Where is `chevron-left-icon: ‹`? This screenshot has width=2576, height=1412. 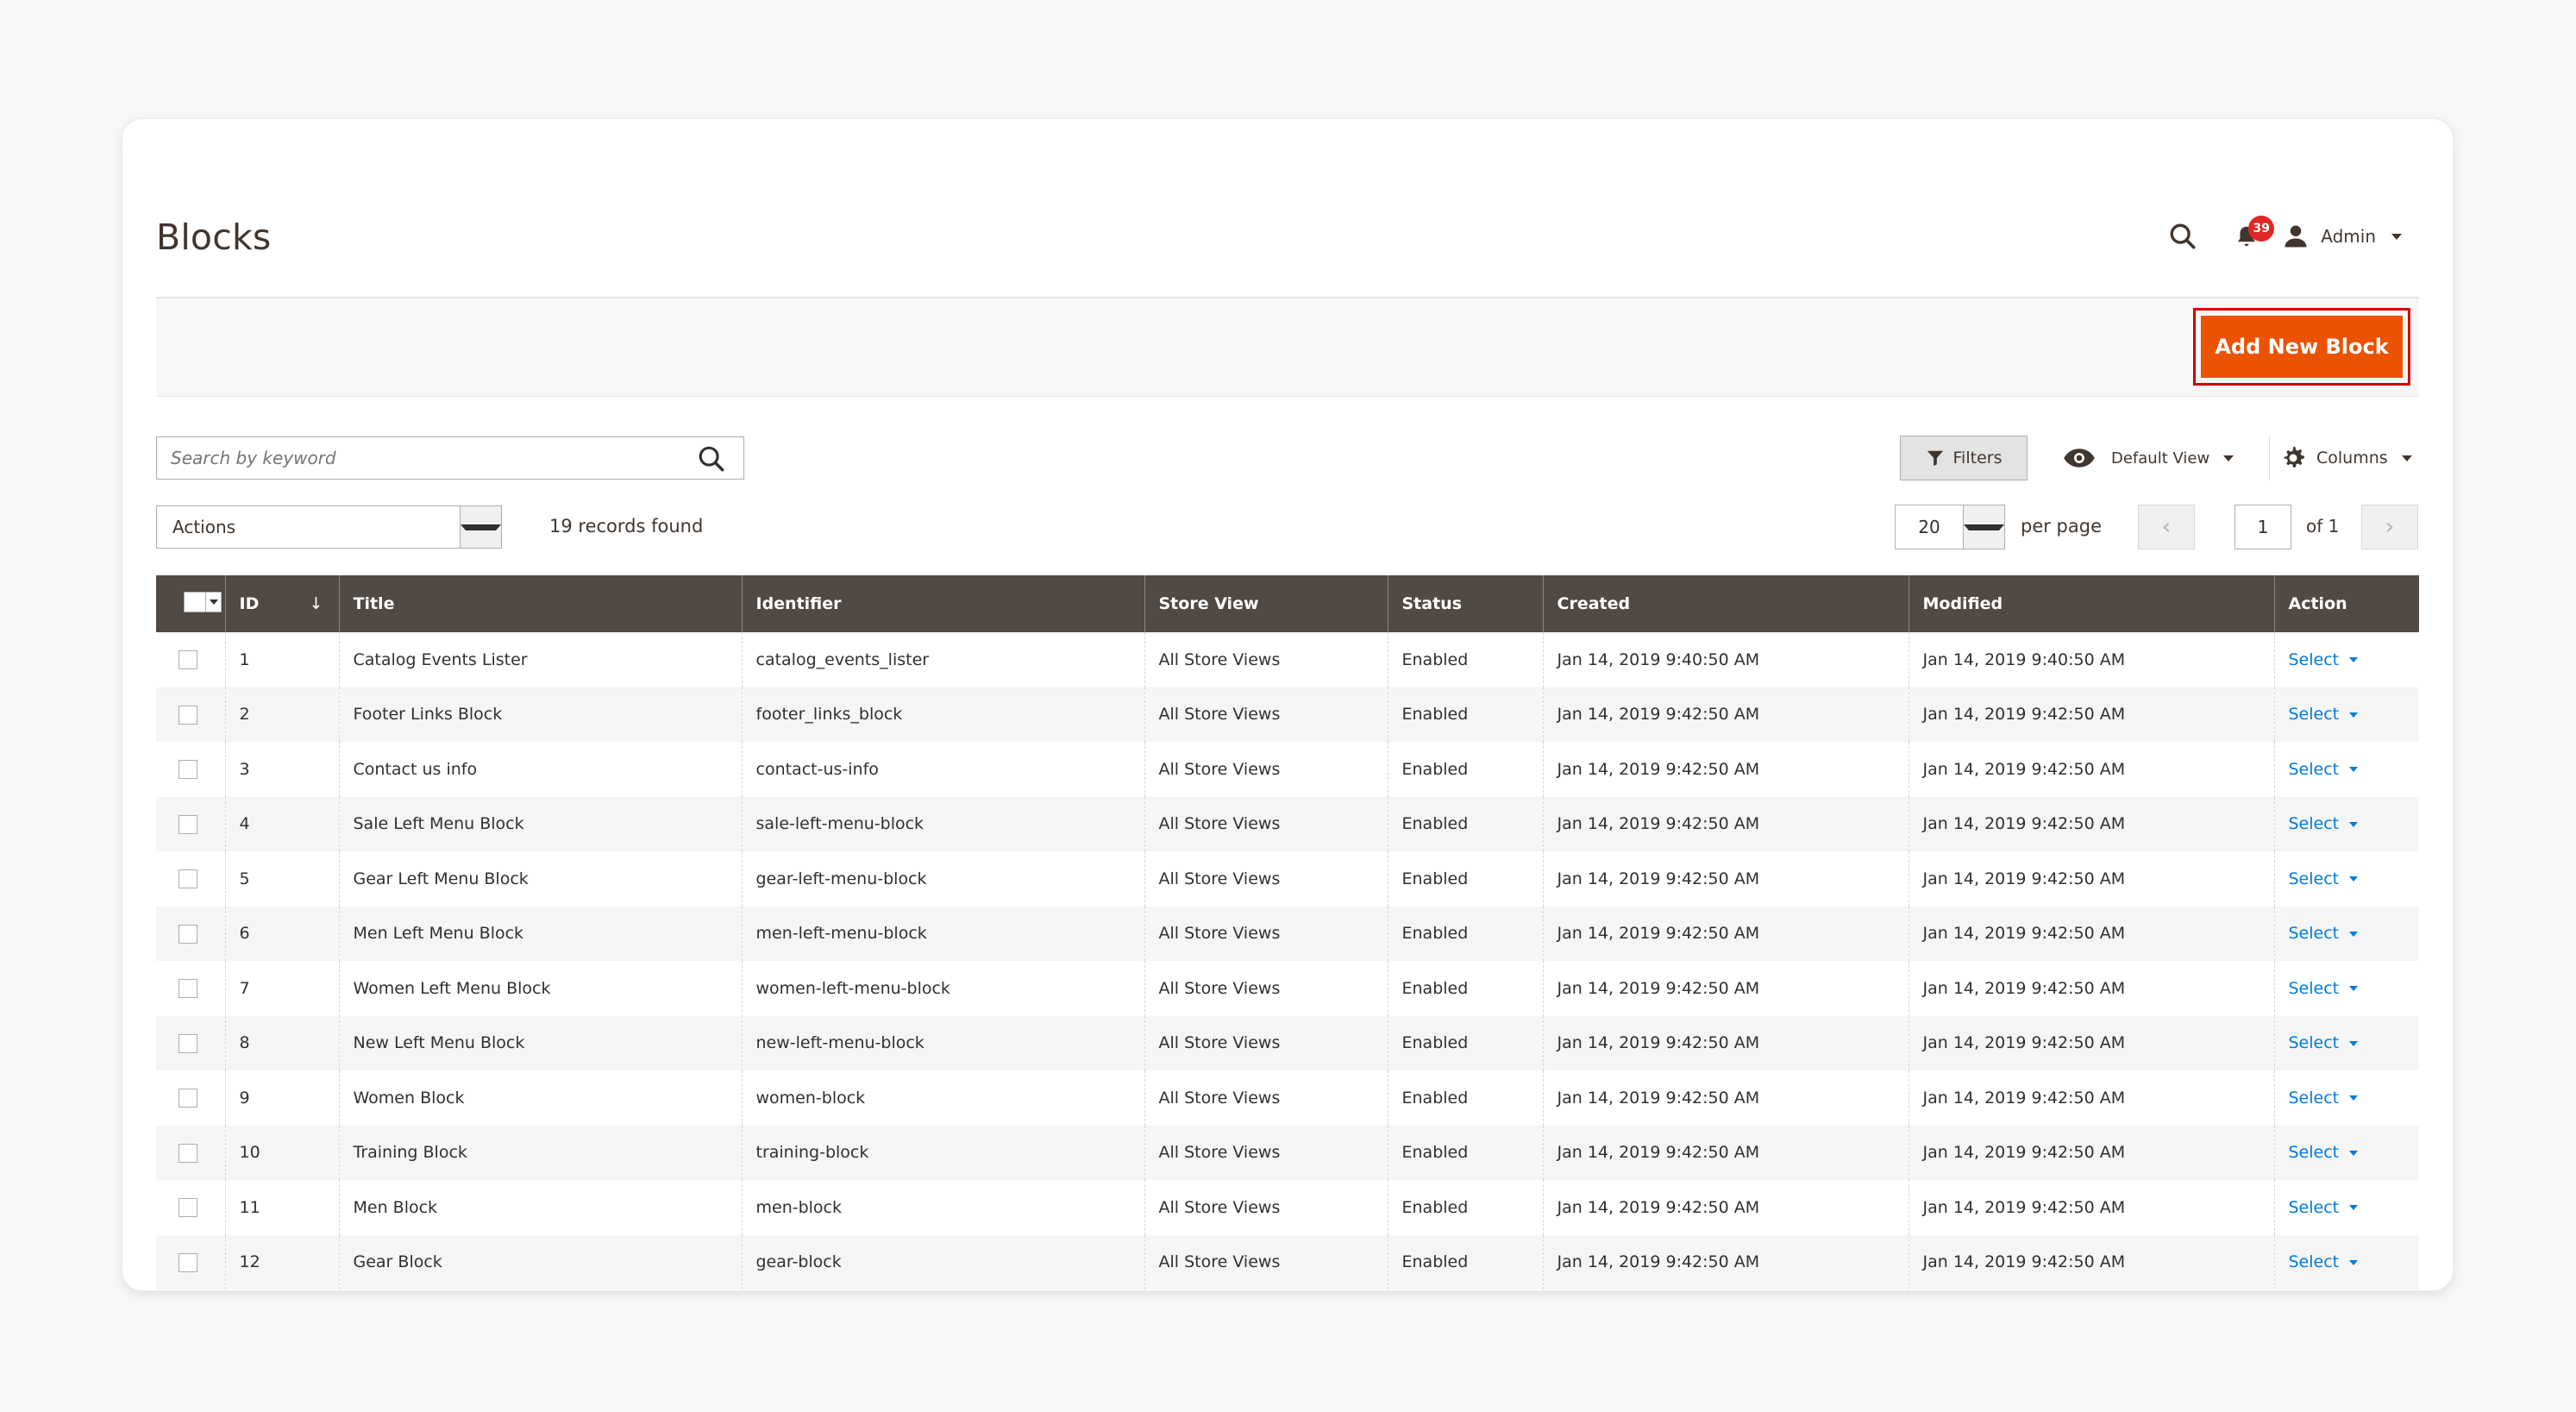 chevron-left-icon: ‹ is located at coordinates (2166, 527).